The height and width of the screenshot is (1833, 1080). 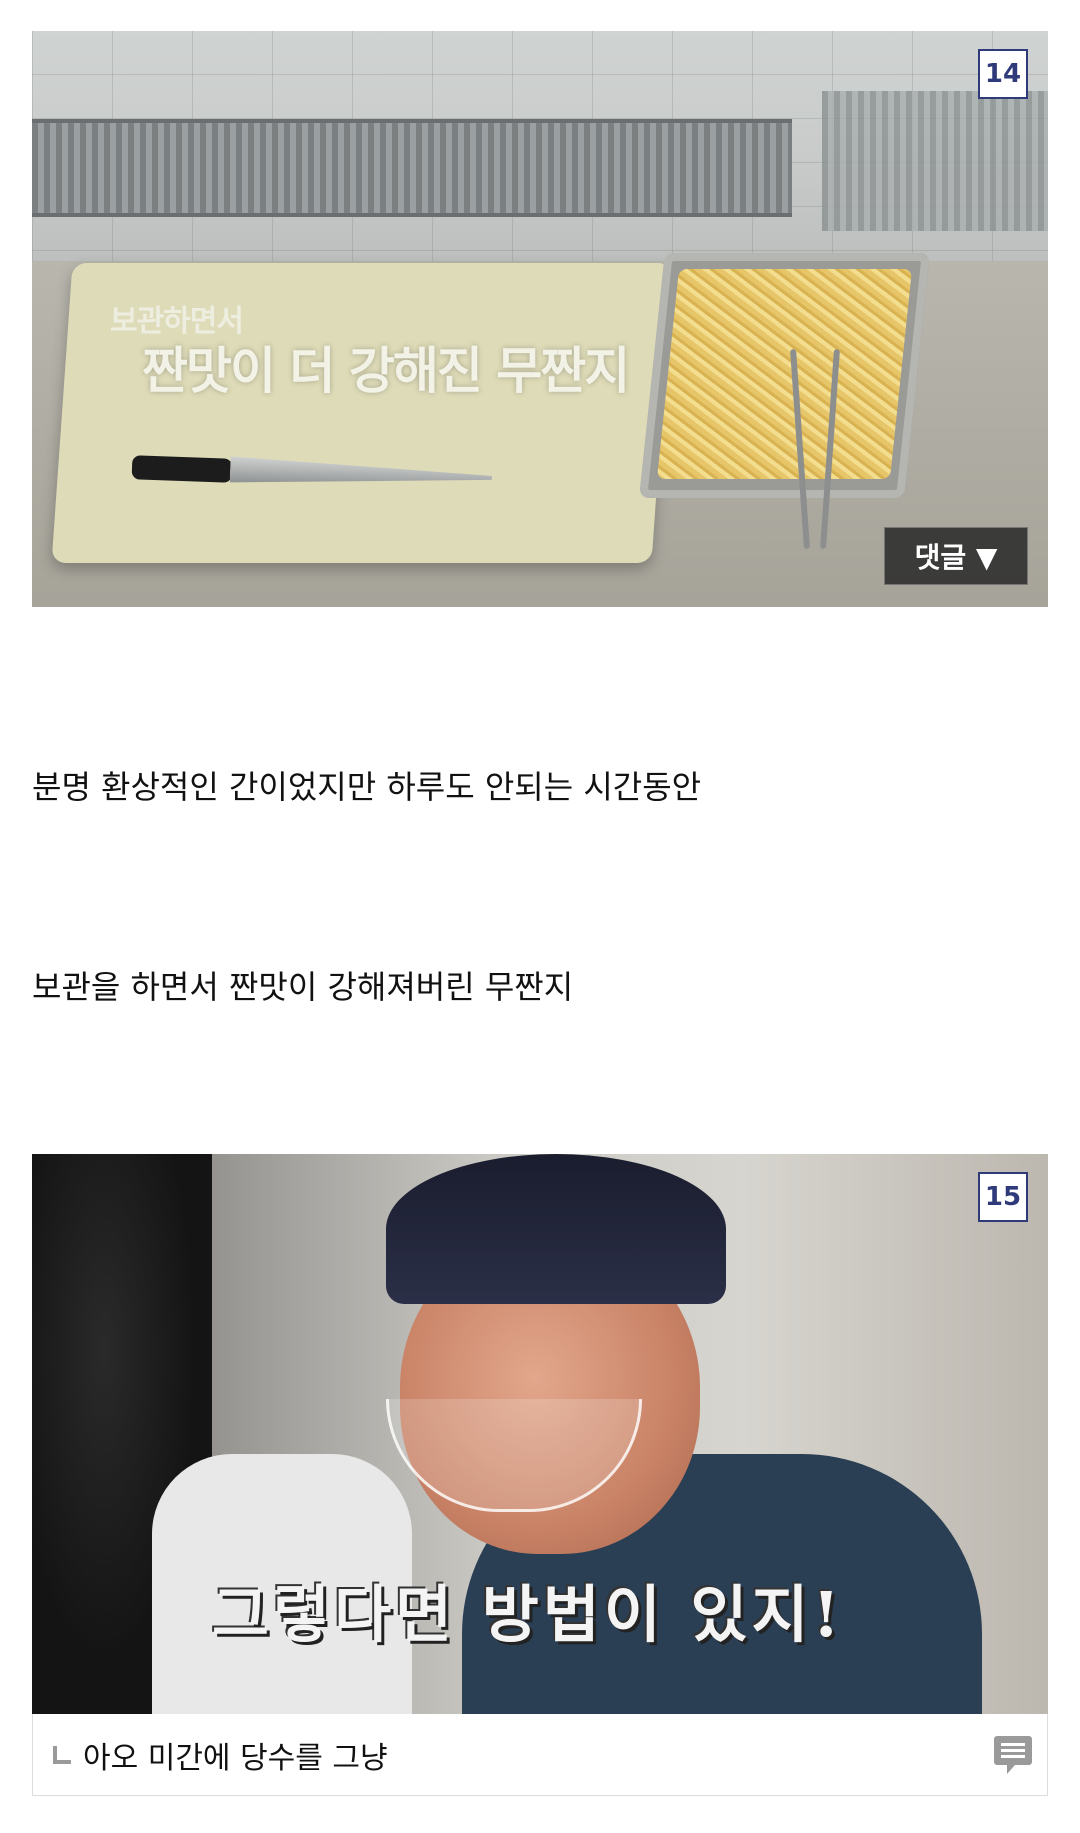 I want to click on drain-grate-right, so click(x=935, y=161).